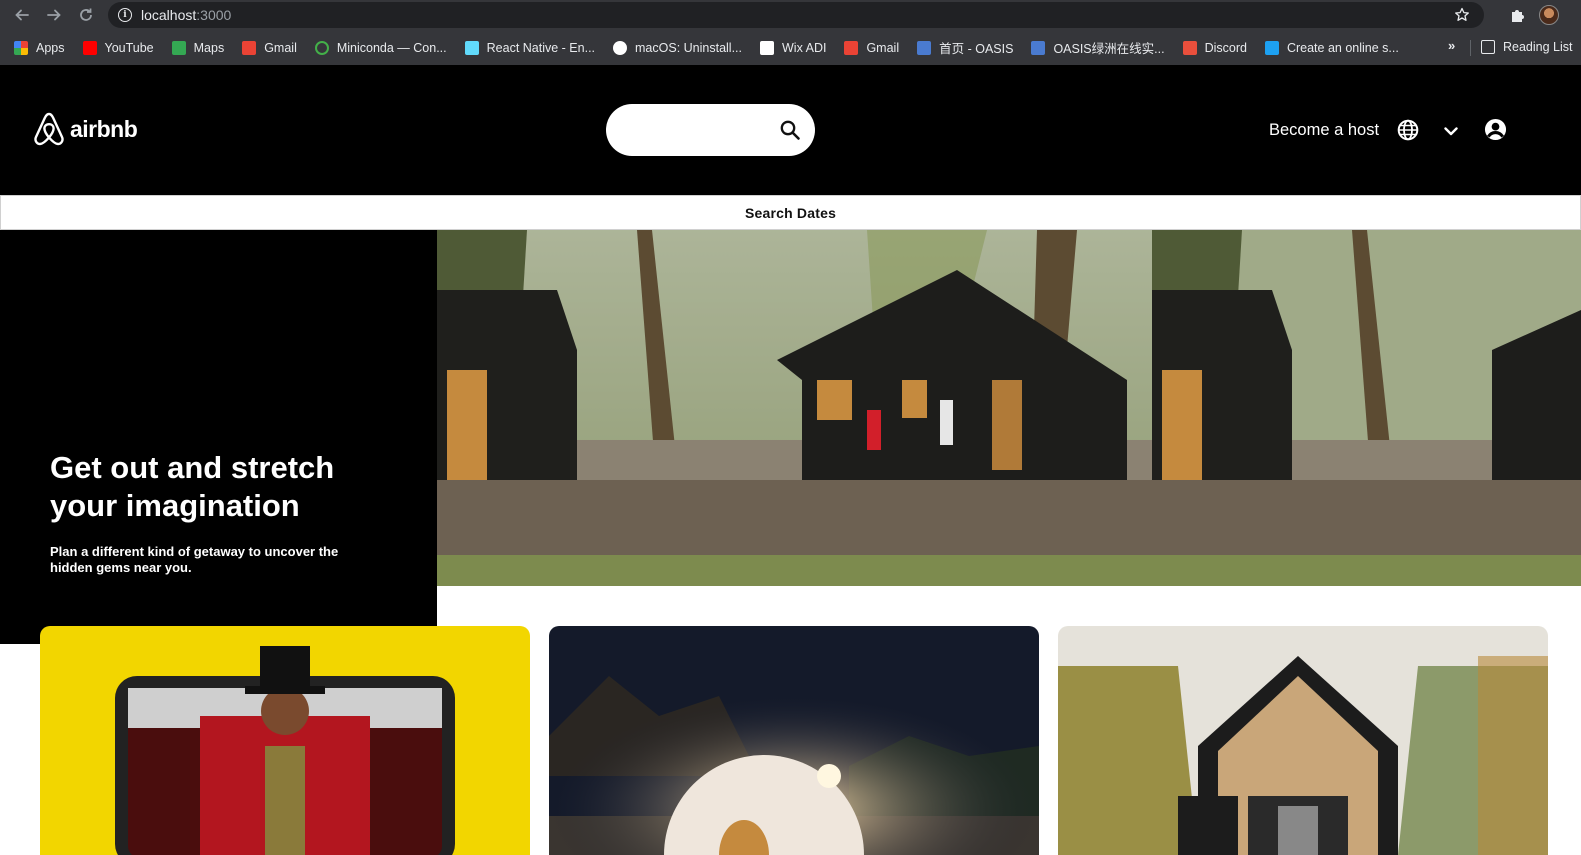 The image size is (1581, 855). What do you see at coordinates (620, 47) in the screenshot?
I see `github-icon` at bounding box center [620, 47].